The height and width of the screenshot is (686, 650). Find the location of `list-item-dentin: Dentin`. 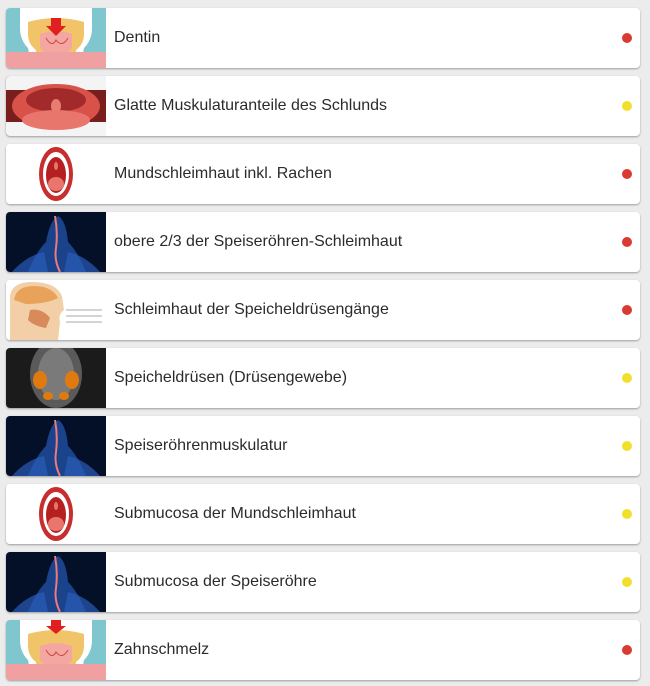

list-item-dentin: Dentin is located at coordinates (323, 38).